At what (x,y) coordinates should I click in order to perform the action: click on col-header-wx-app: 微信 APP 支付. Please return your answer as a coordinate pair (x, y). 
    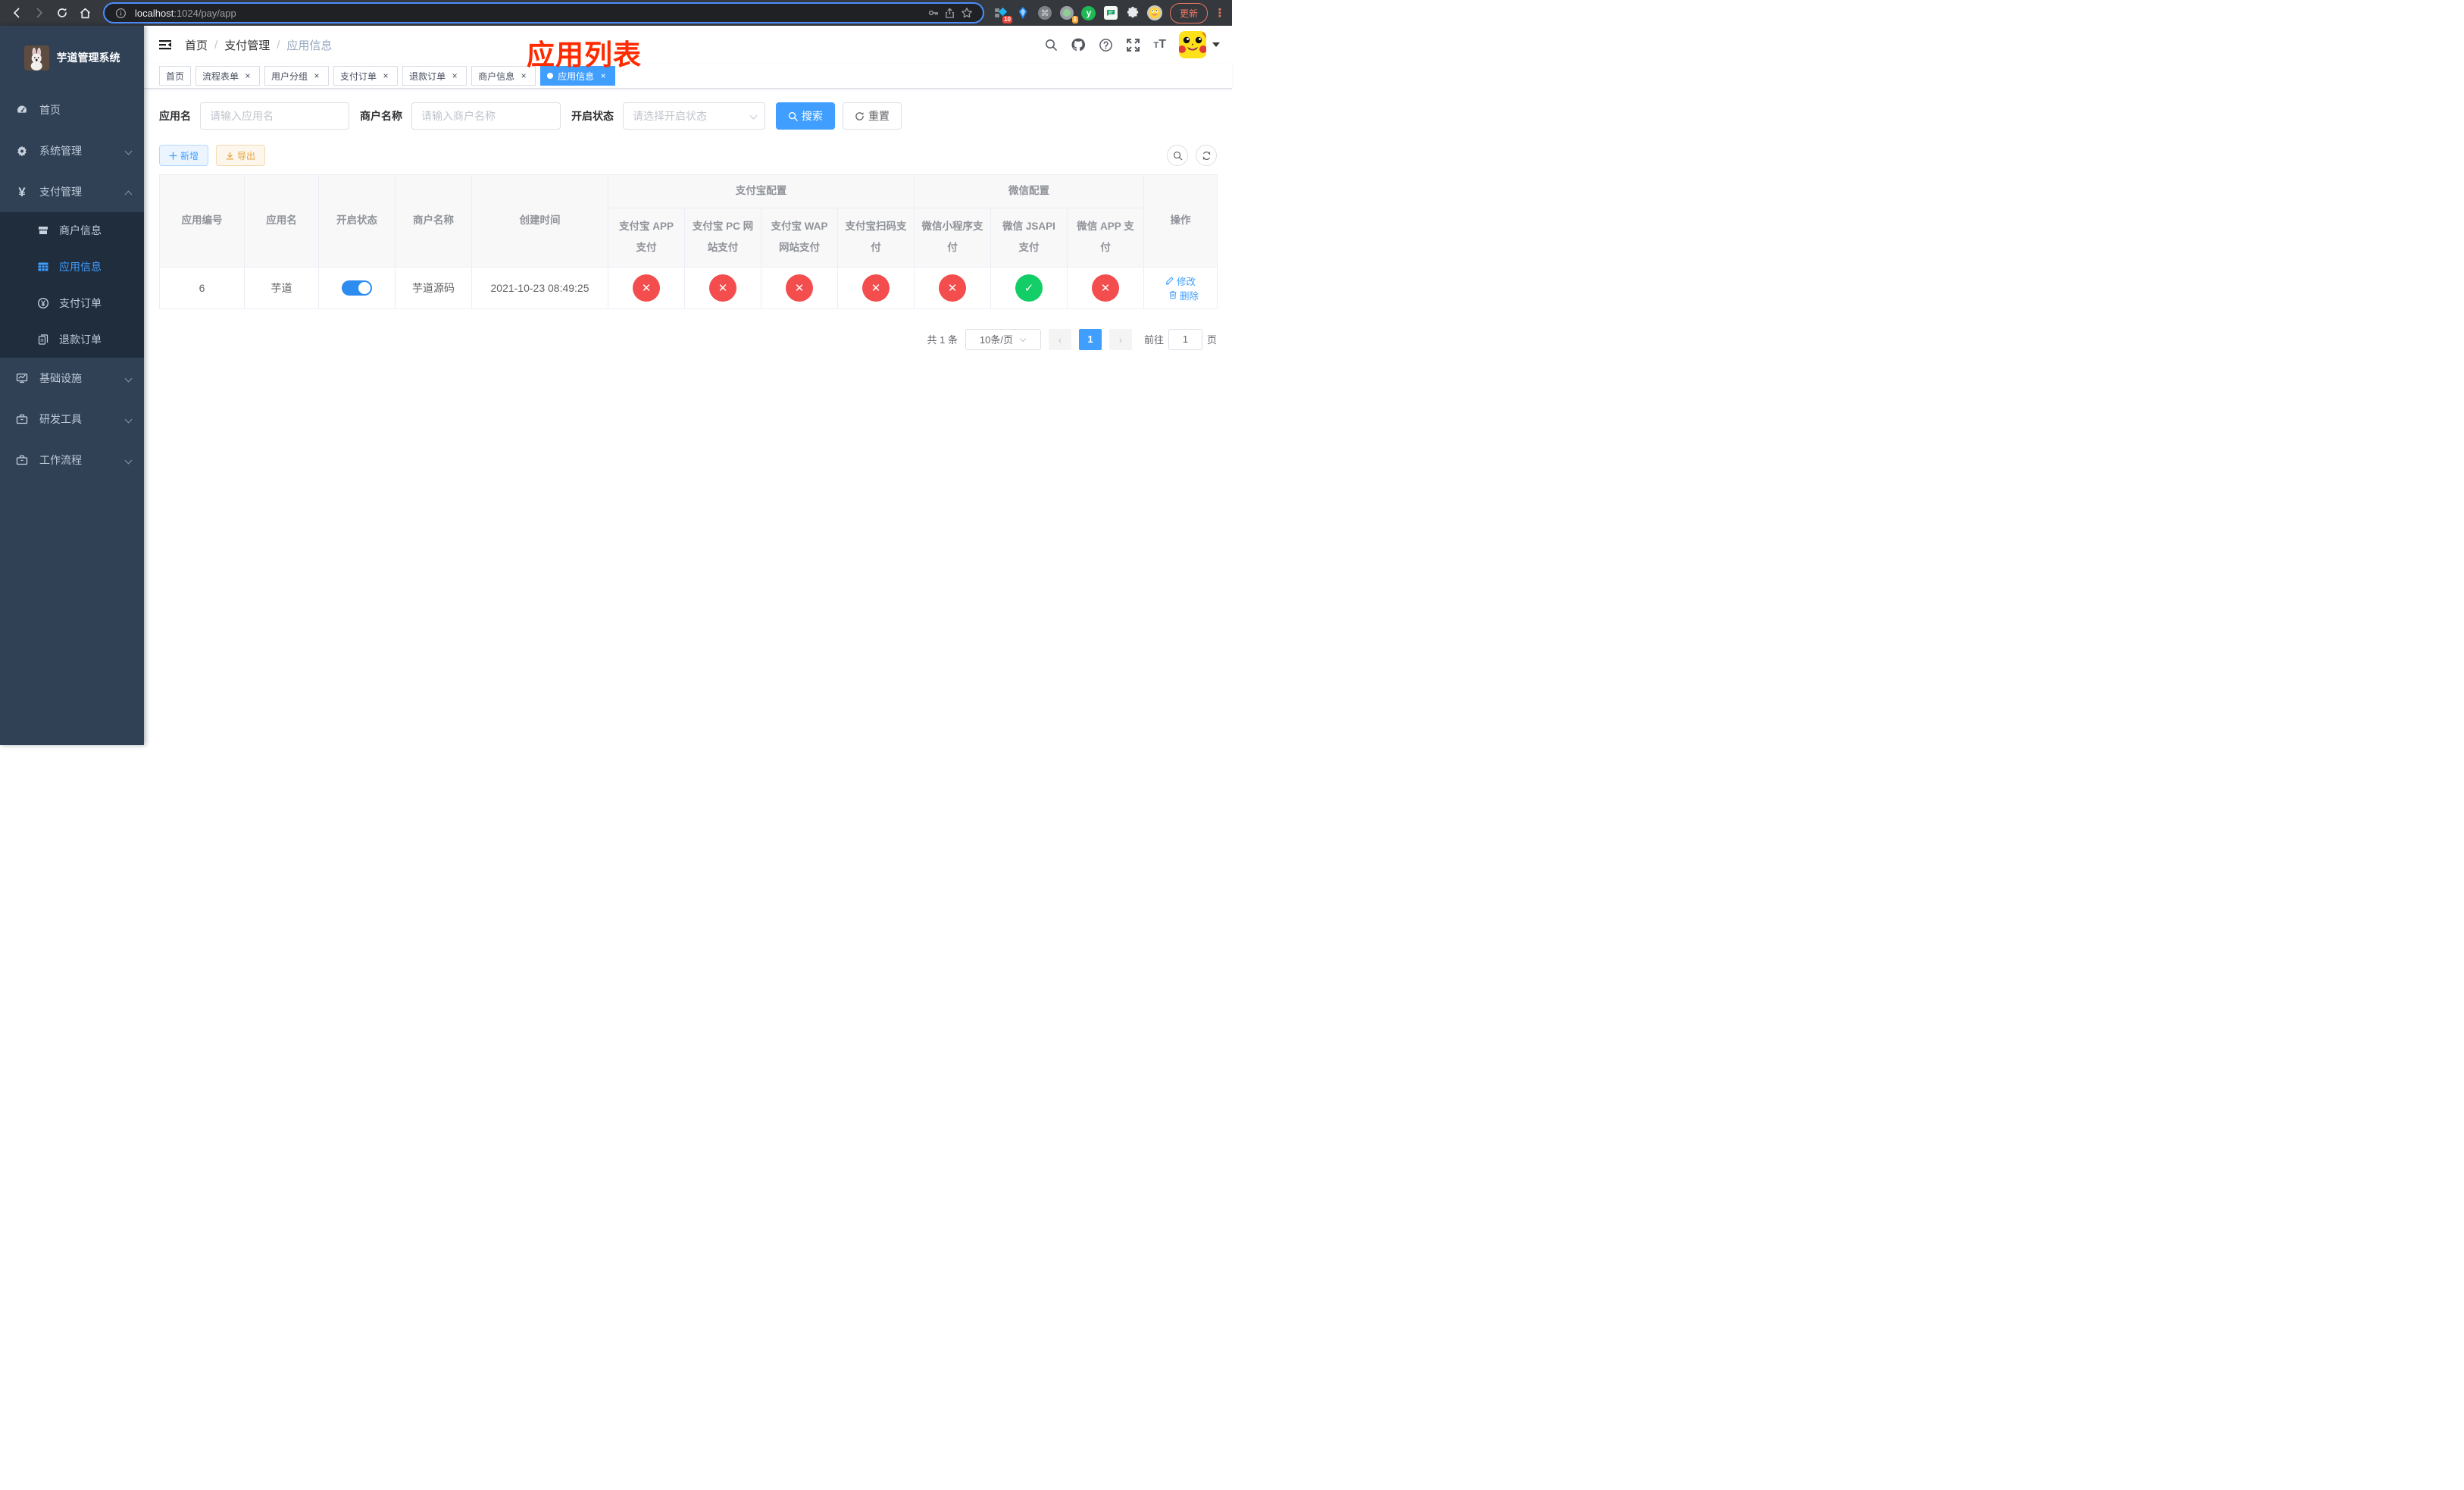
    Looking at the image, I should click on (1105, 237).